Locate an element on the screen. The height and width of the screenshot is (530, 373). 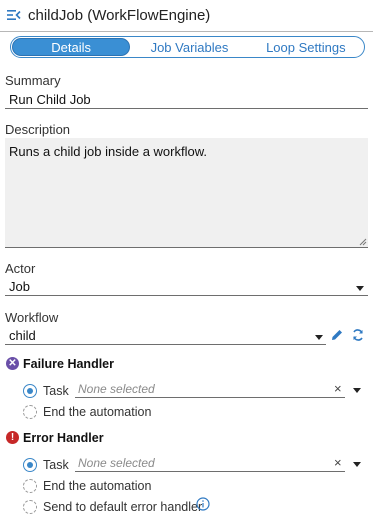
actor-select: Job is located at coordinates (186, 287).